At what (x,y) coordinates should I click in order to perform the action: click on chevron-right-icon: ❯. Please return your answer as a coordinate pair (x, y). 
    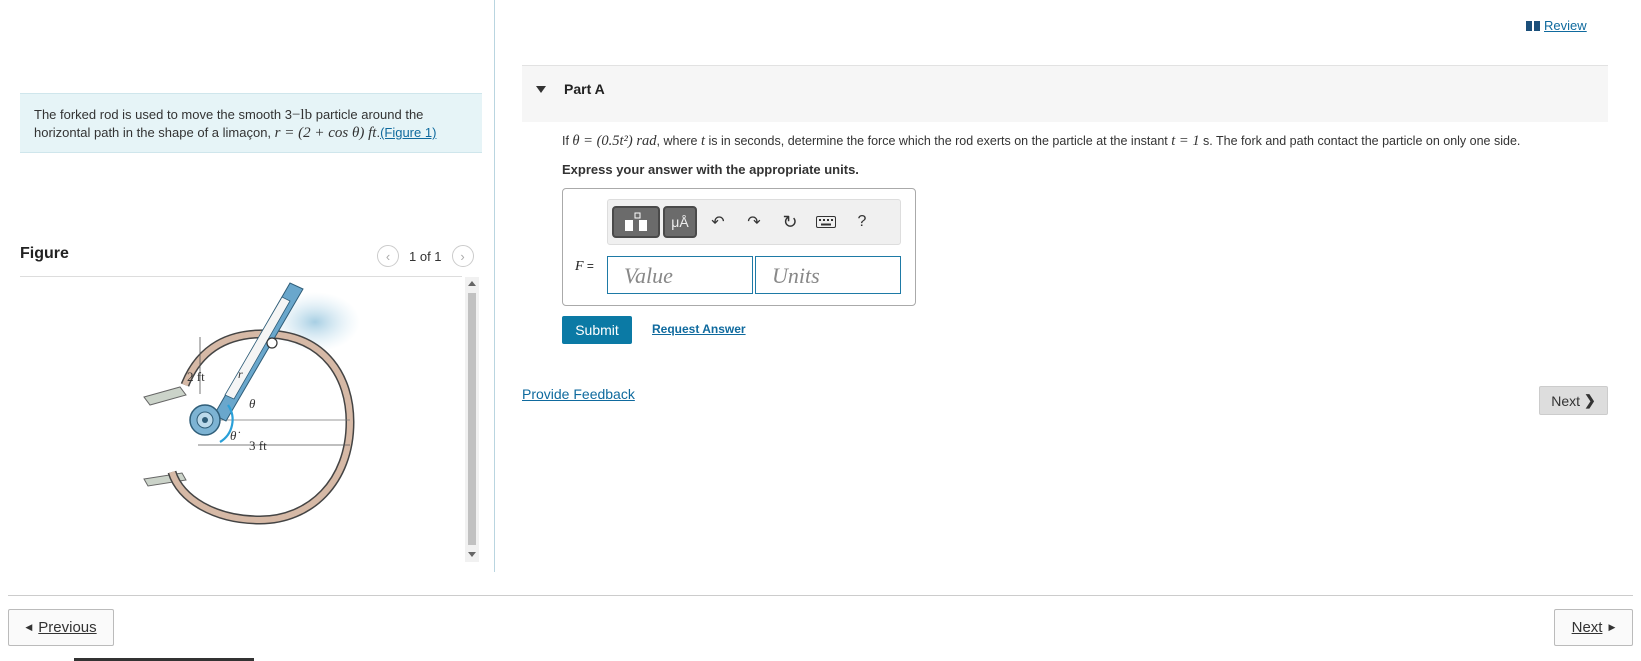
    Looking at the image, I should click on (1590, 400).